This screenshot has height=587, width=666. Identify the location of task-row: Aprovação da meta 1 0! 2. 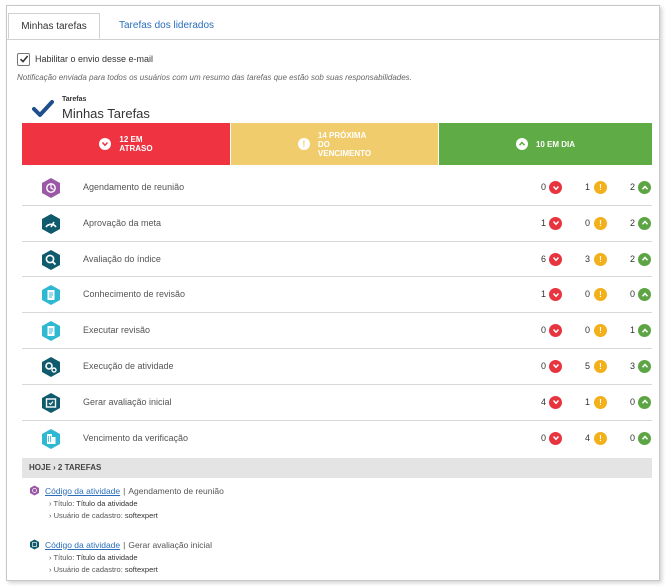
(337, 224).